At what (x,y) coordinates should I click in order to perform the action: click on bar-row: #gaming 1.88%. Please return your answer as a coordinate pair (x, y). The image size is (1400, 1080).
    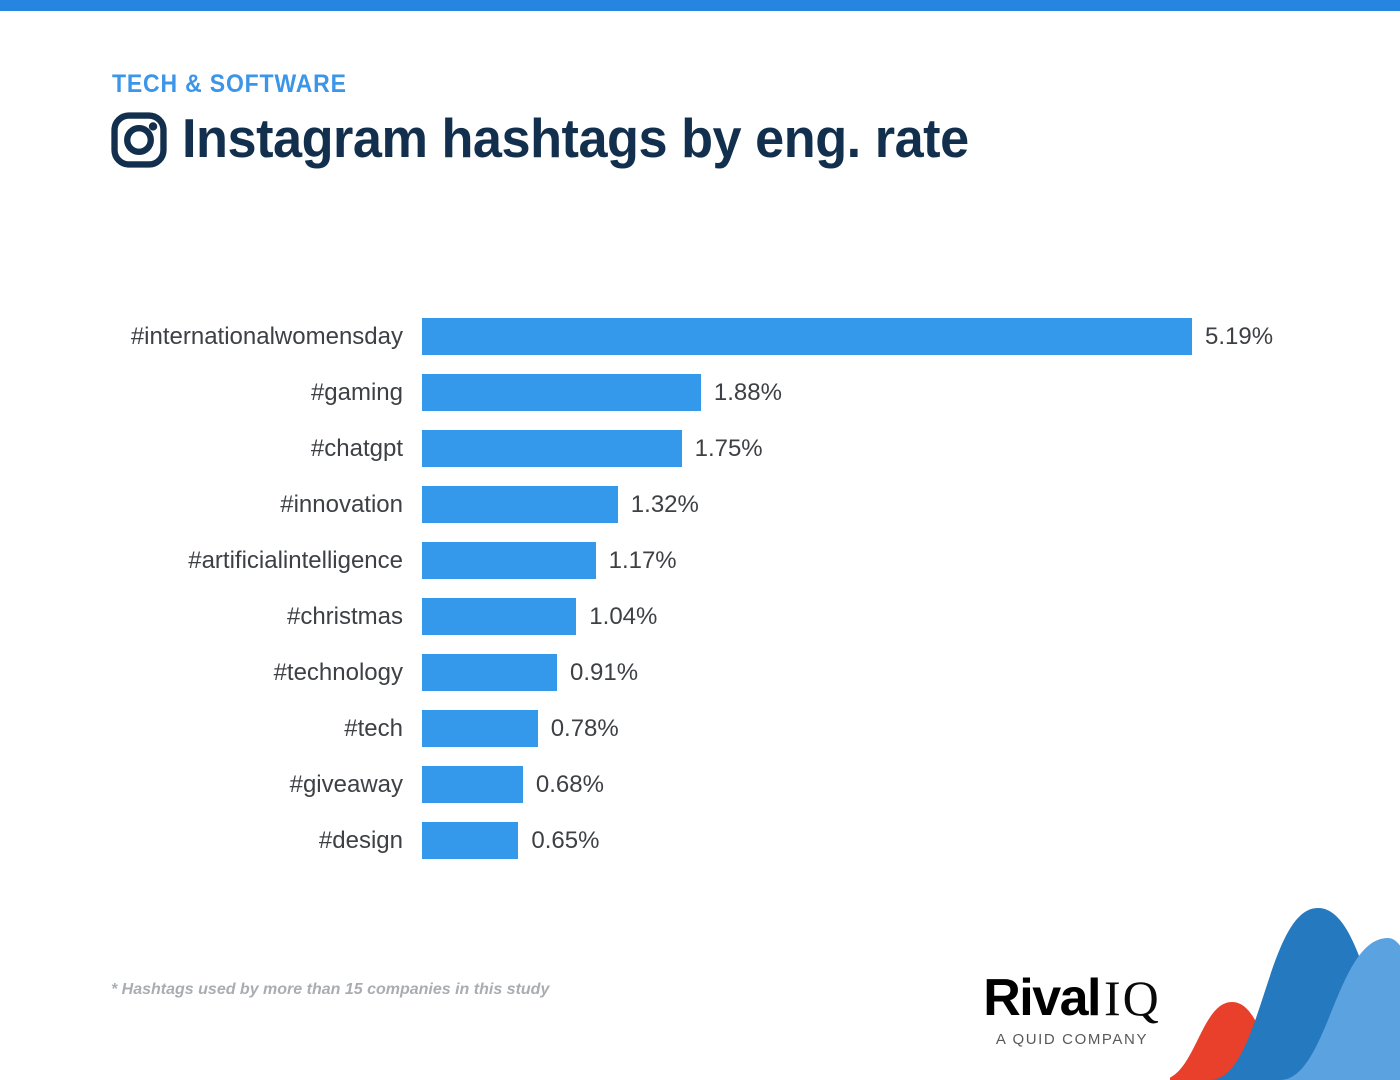
    Looking at the image, I should click on (700, 392).